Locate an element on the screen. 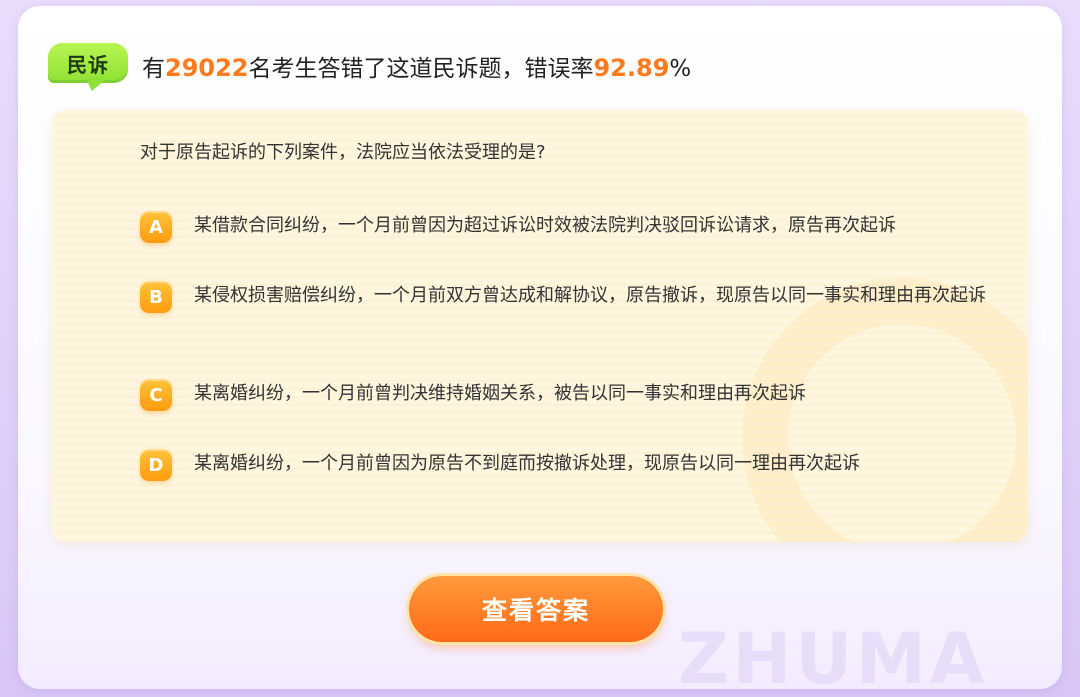 The height and width of the screenshot is (697, 1080). speech-bubble-tail is located at coordinates (94, 85).